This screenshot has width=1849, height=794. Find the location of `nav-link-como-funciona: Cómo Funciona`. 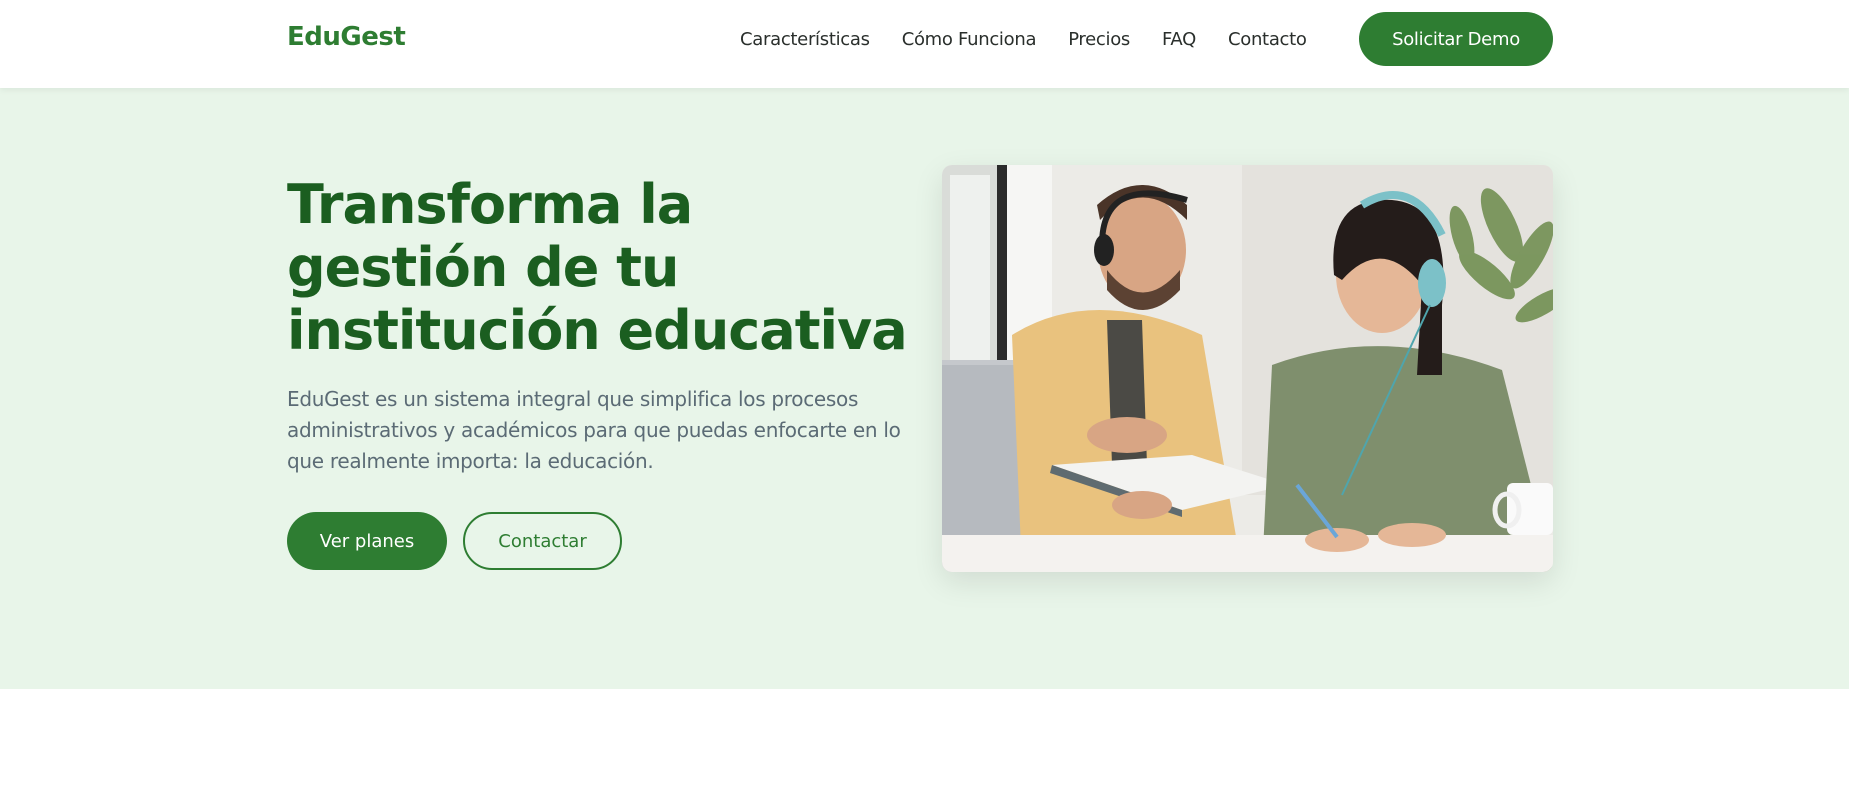

nav-link-como-funciona: Cómo Funciona is located at coordinates (969, 39).